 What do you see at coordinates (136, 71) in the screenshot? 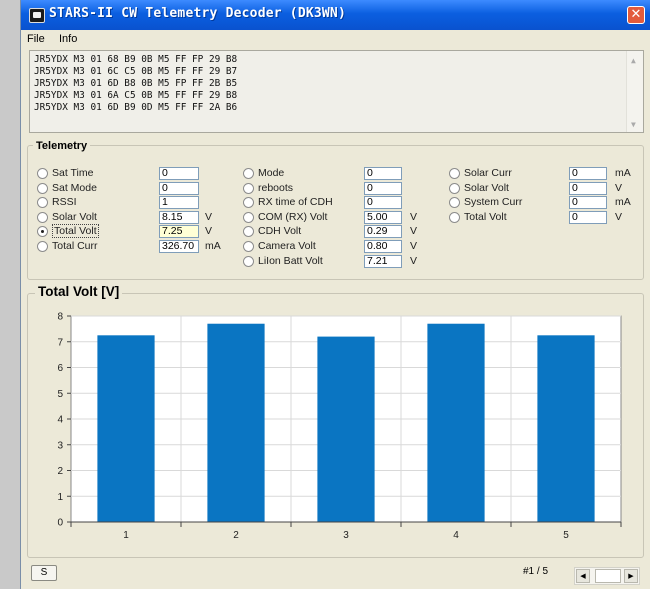
I see `log-line: JR5YDX M3 01 6C C5 0B M5 FF FF 29 B7` at bounding box center [136, 71].